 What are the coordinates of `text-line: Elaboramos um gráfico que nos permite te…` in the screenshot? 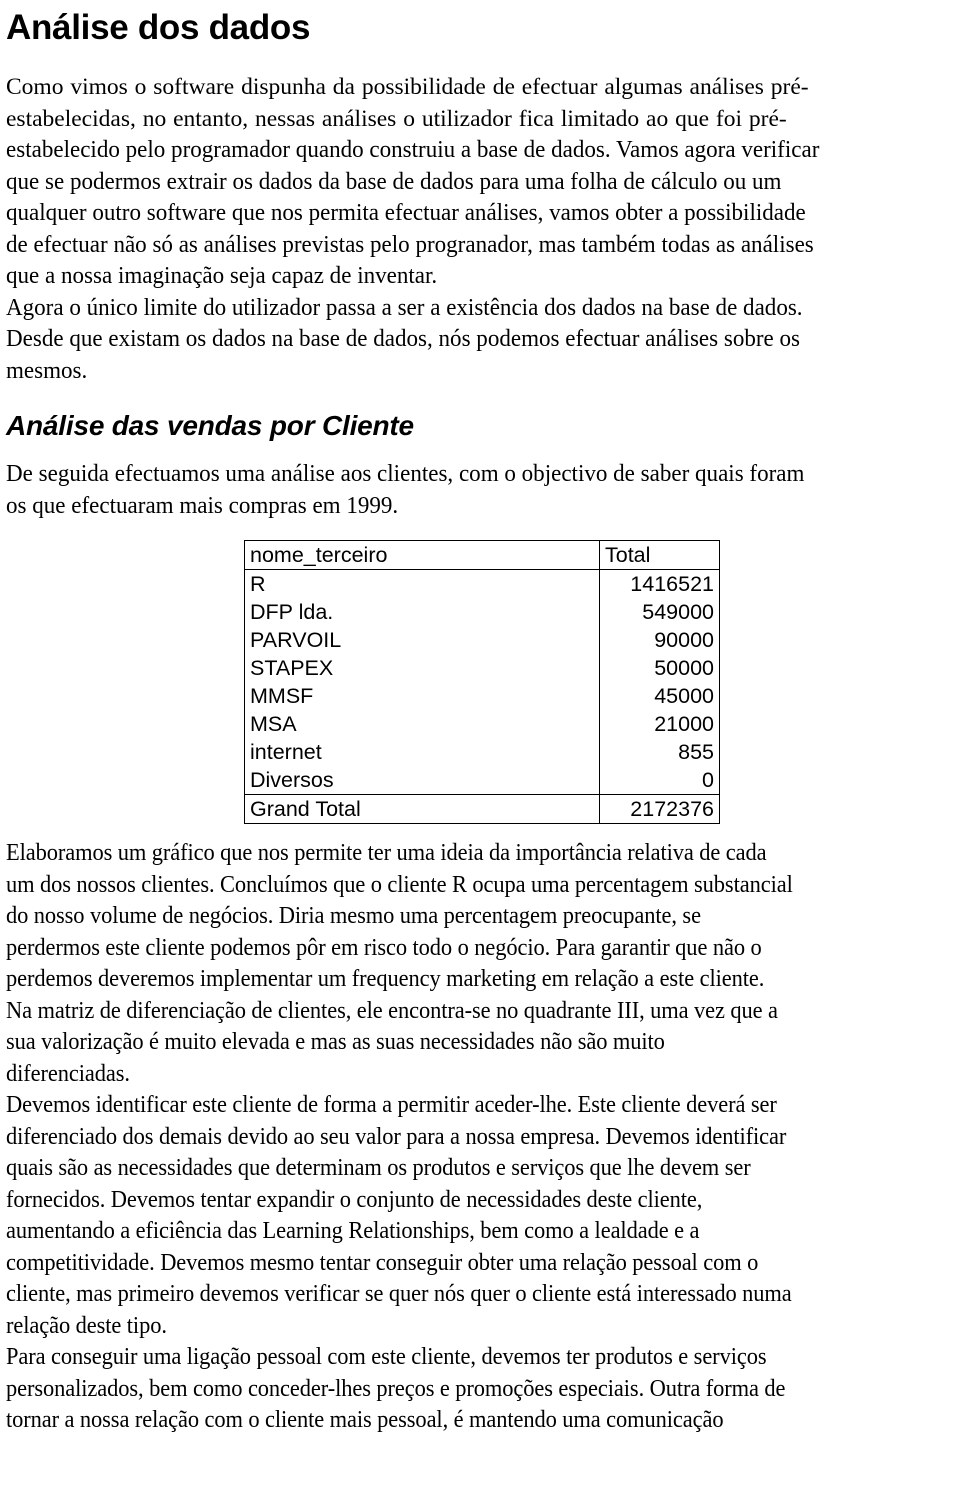 It's located at (386, 853).